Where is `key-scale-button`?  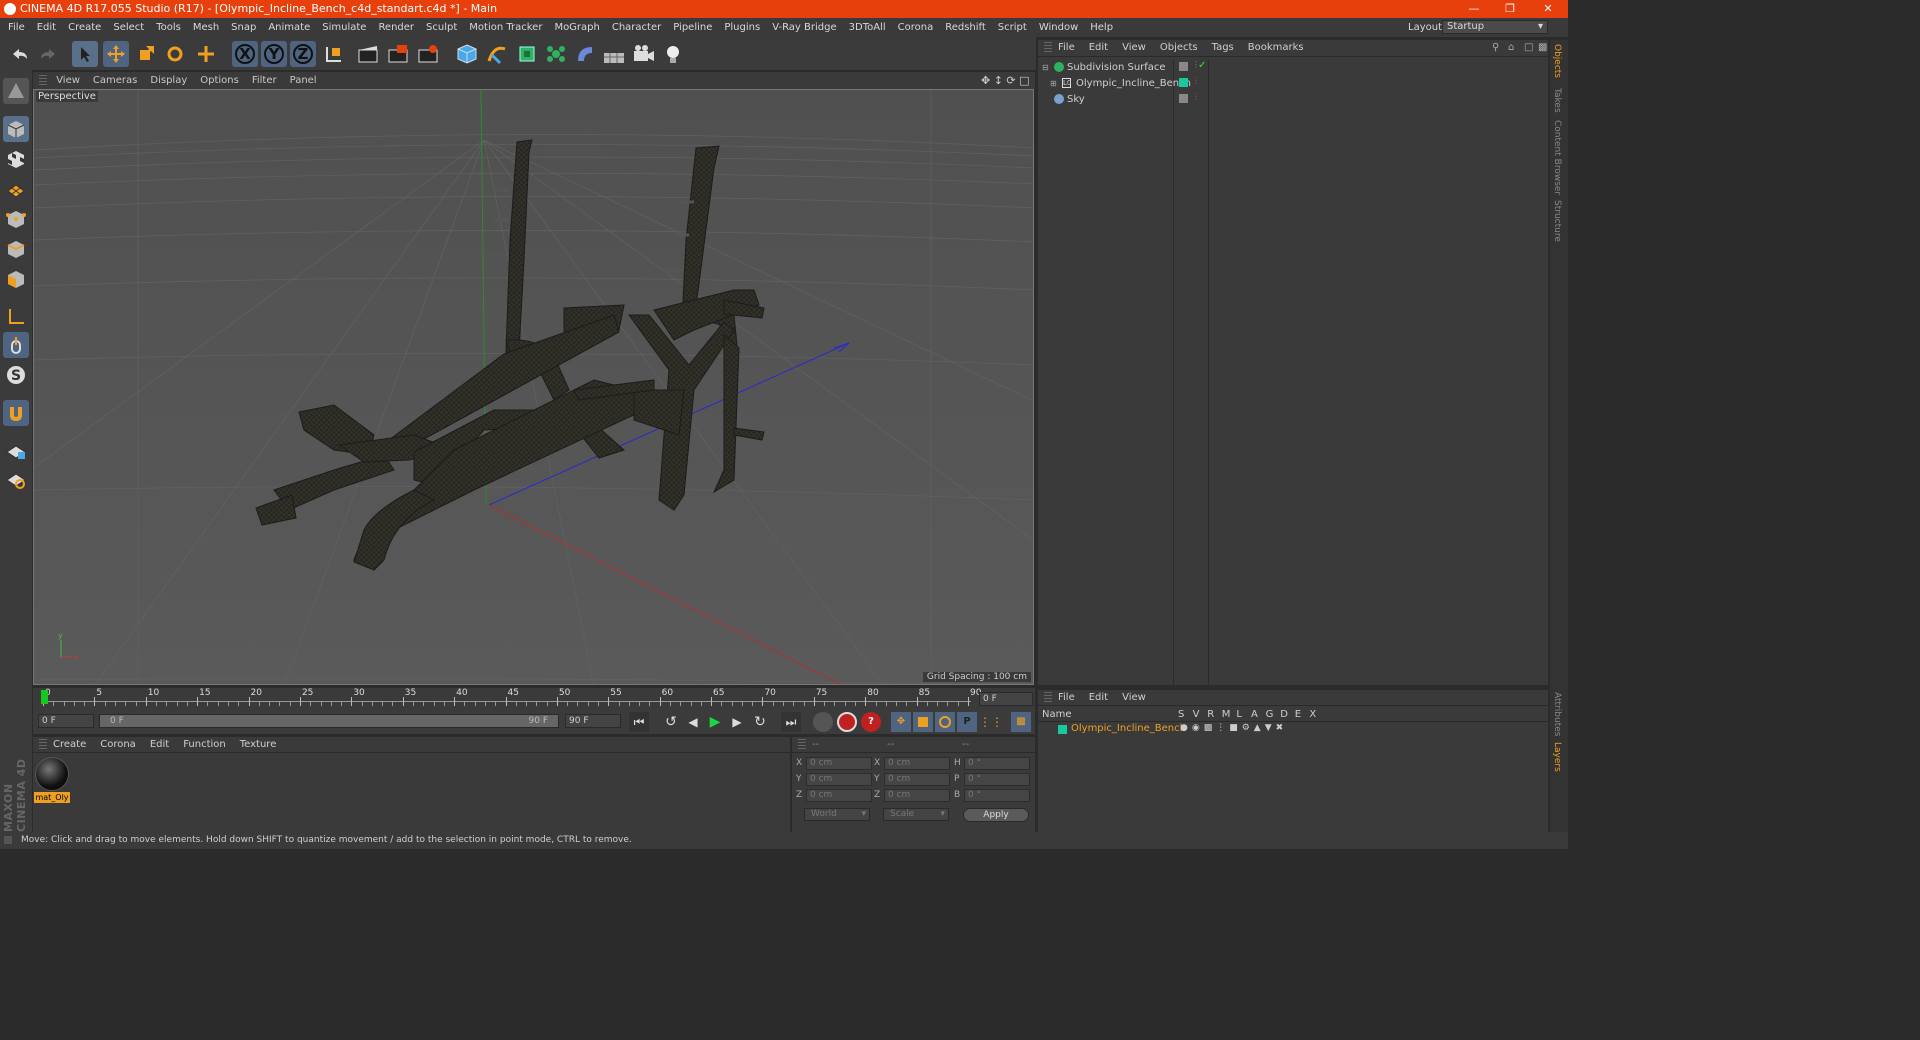 key-scale-button is located at coordinates (923, 722).